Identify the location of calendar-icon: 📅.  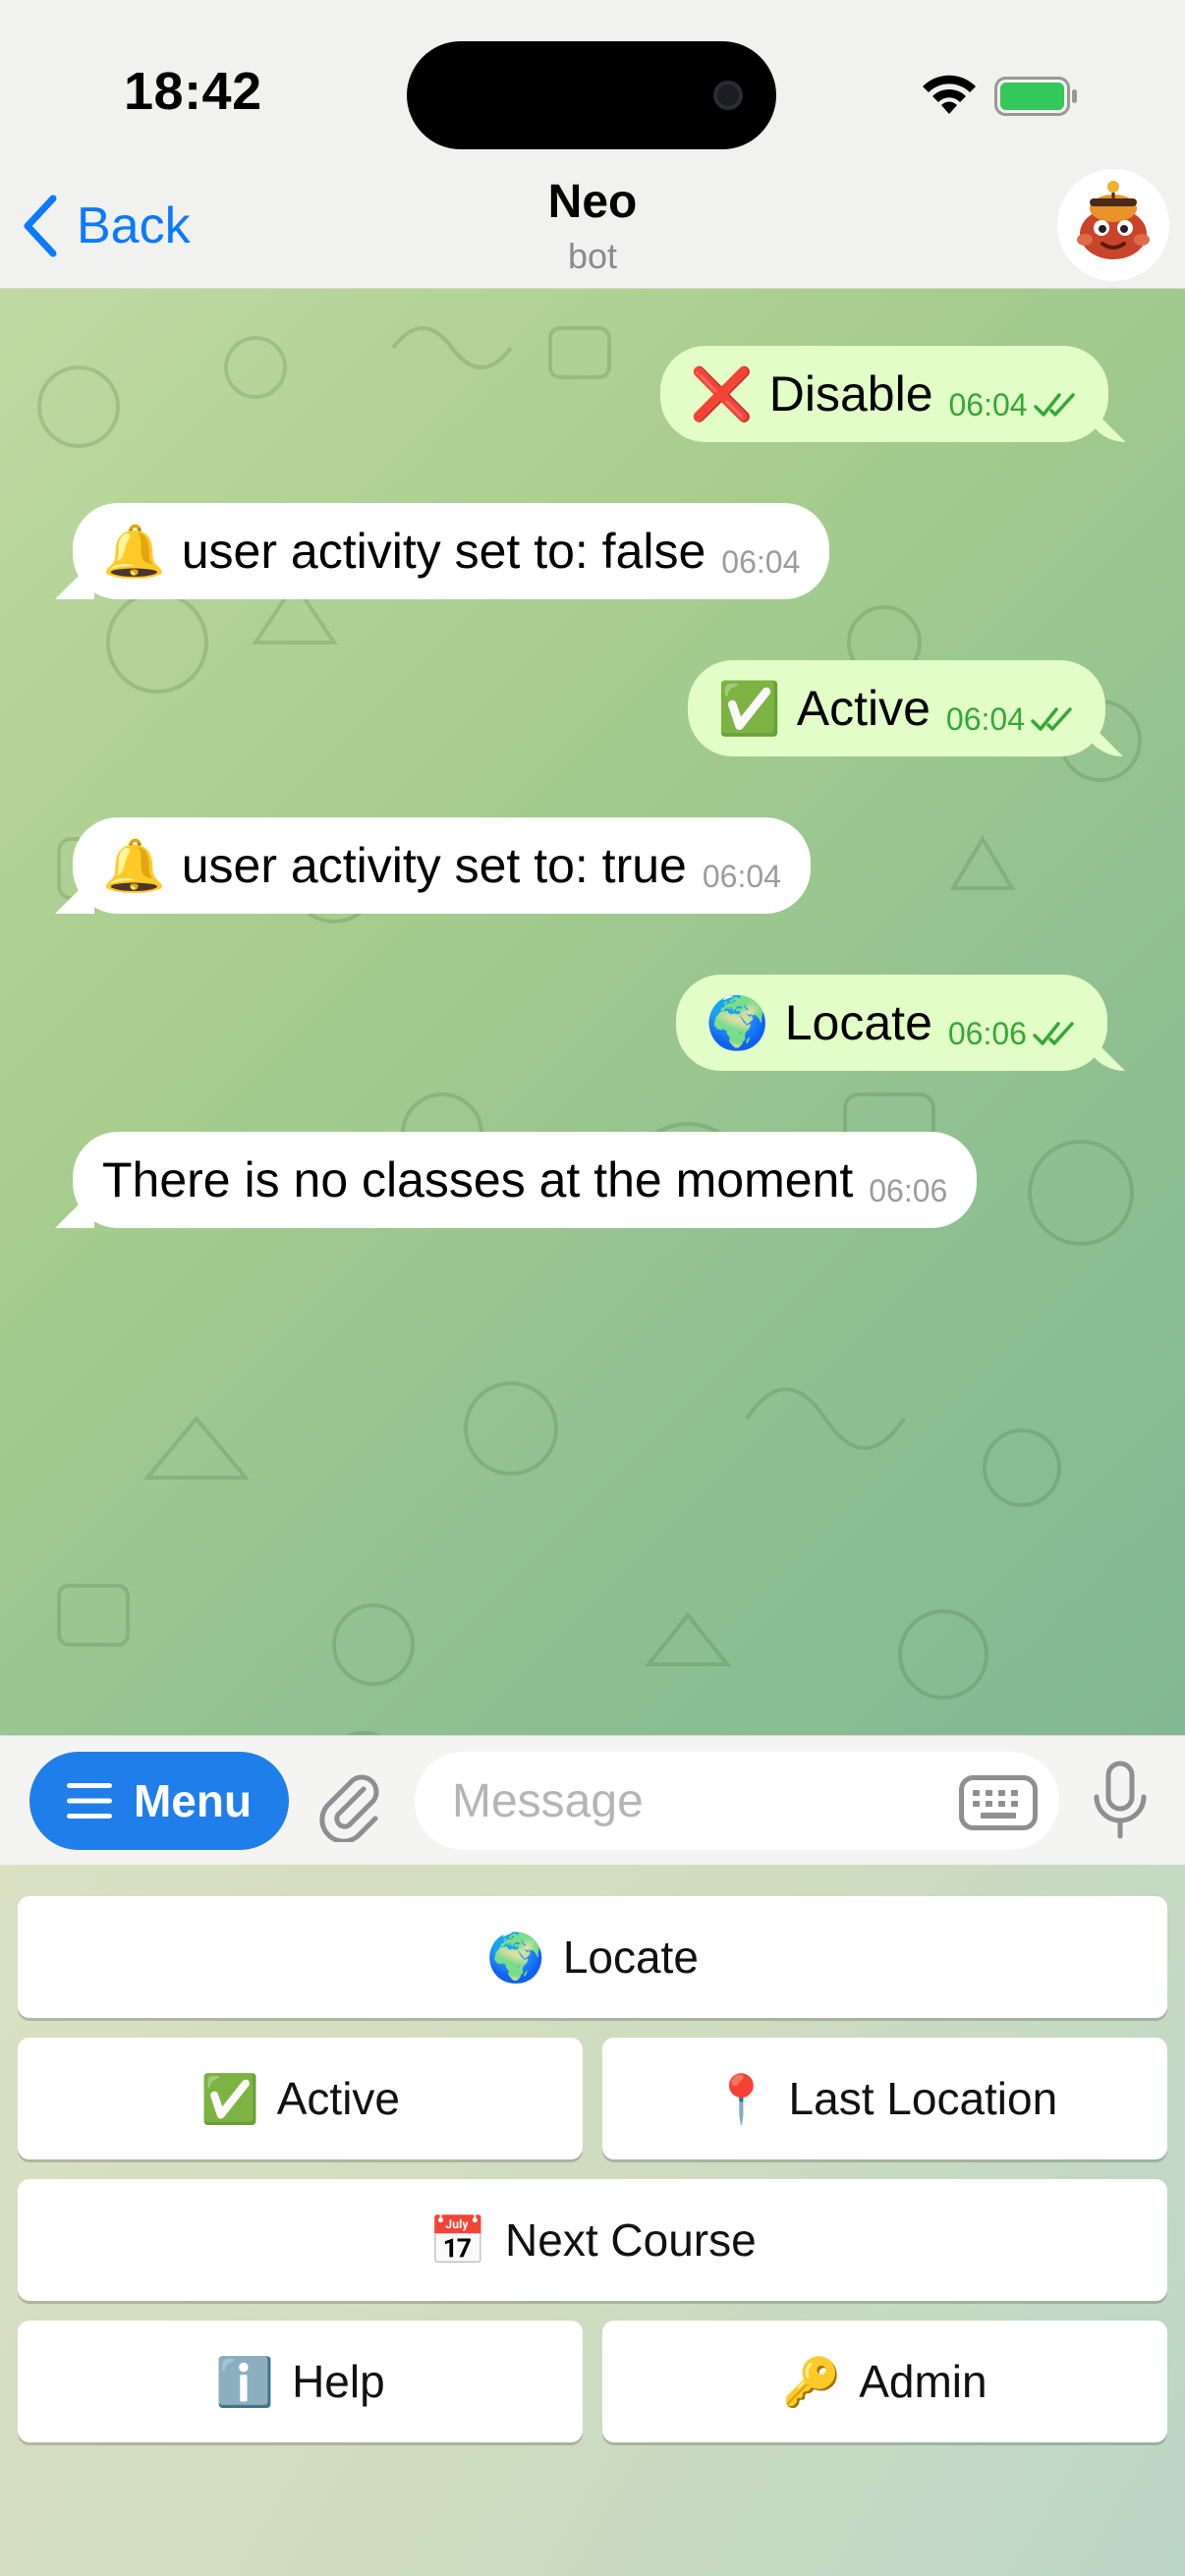
(458, 2240).